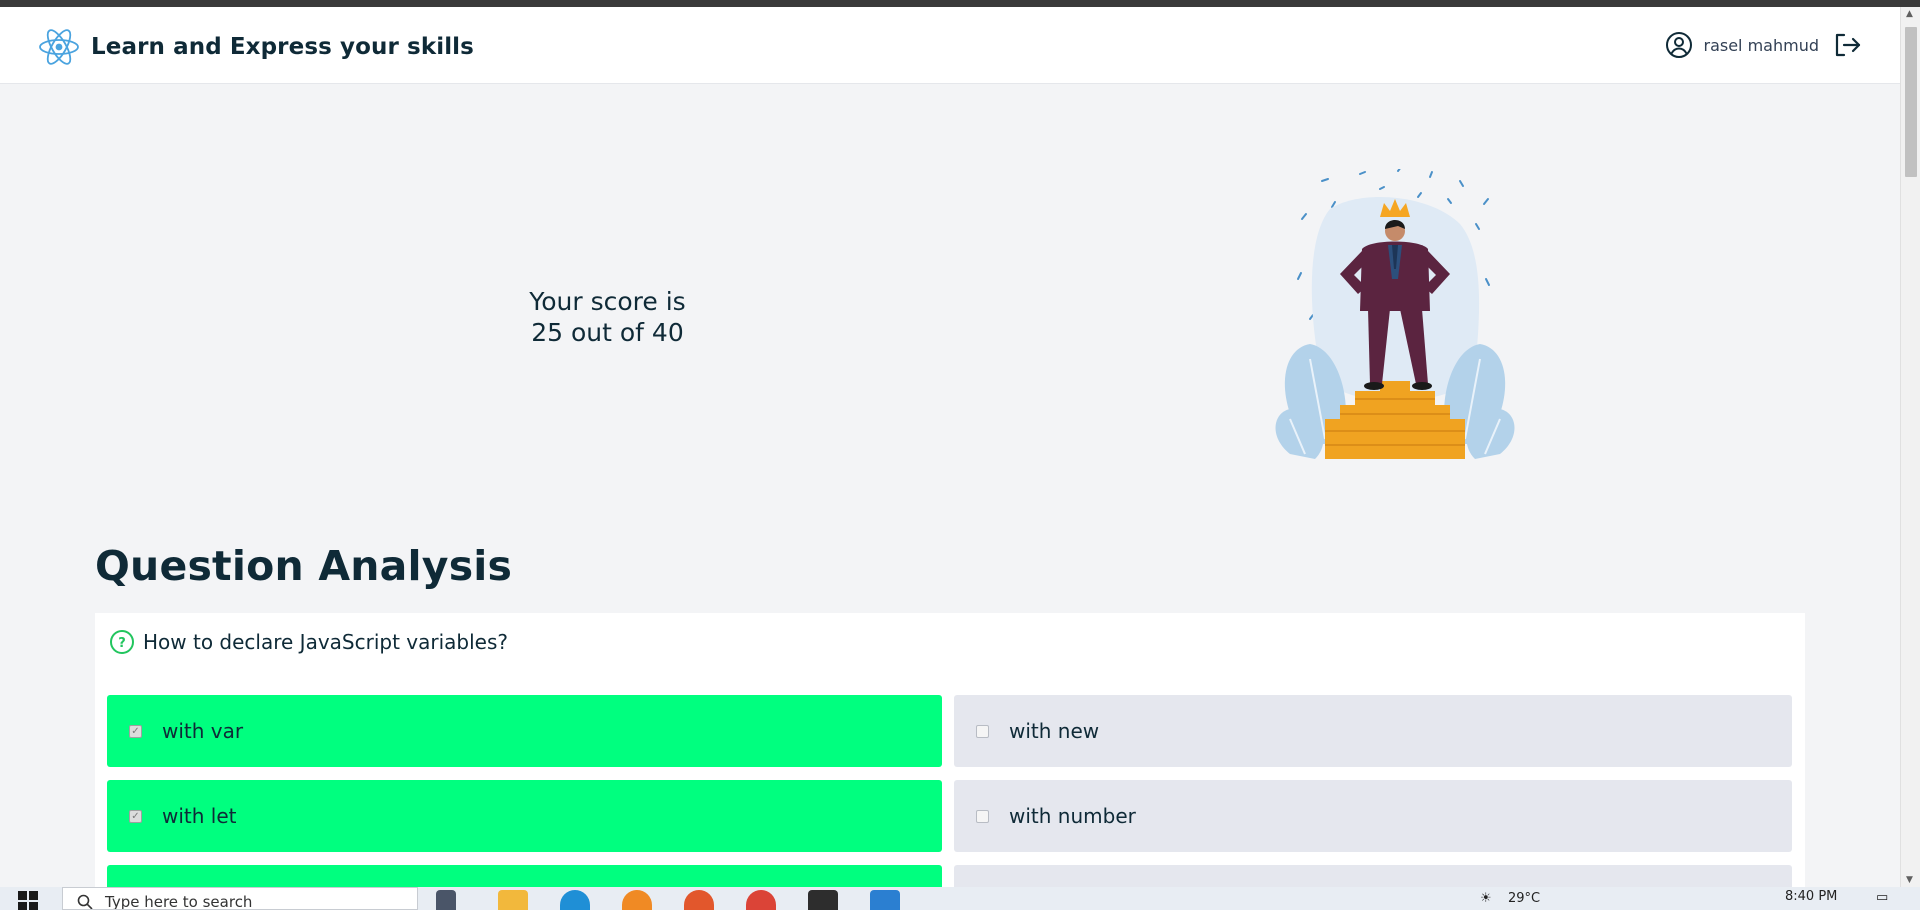  What do you see at coordinates (203, 731) in the screenshot?
I see `option-label: with var` at bounding box center [203, 731].